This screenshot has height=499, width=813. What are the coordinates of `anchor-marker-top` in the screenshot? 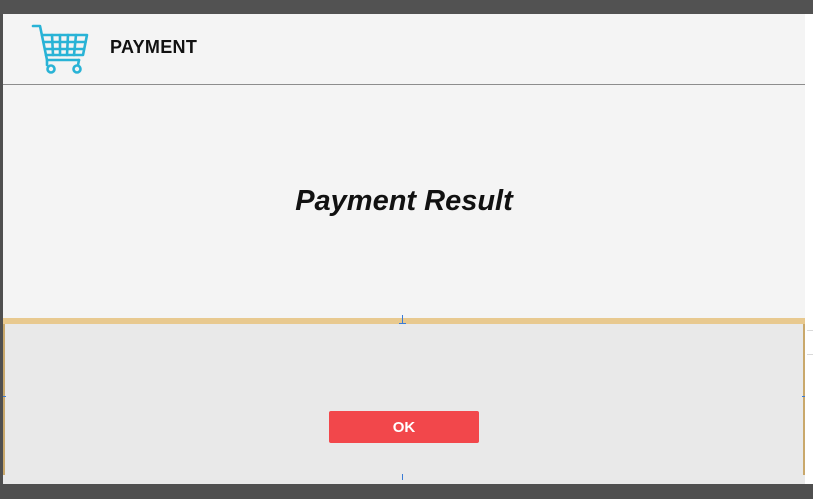 It's located at (402, 319).